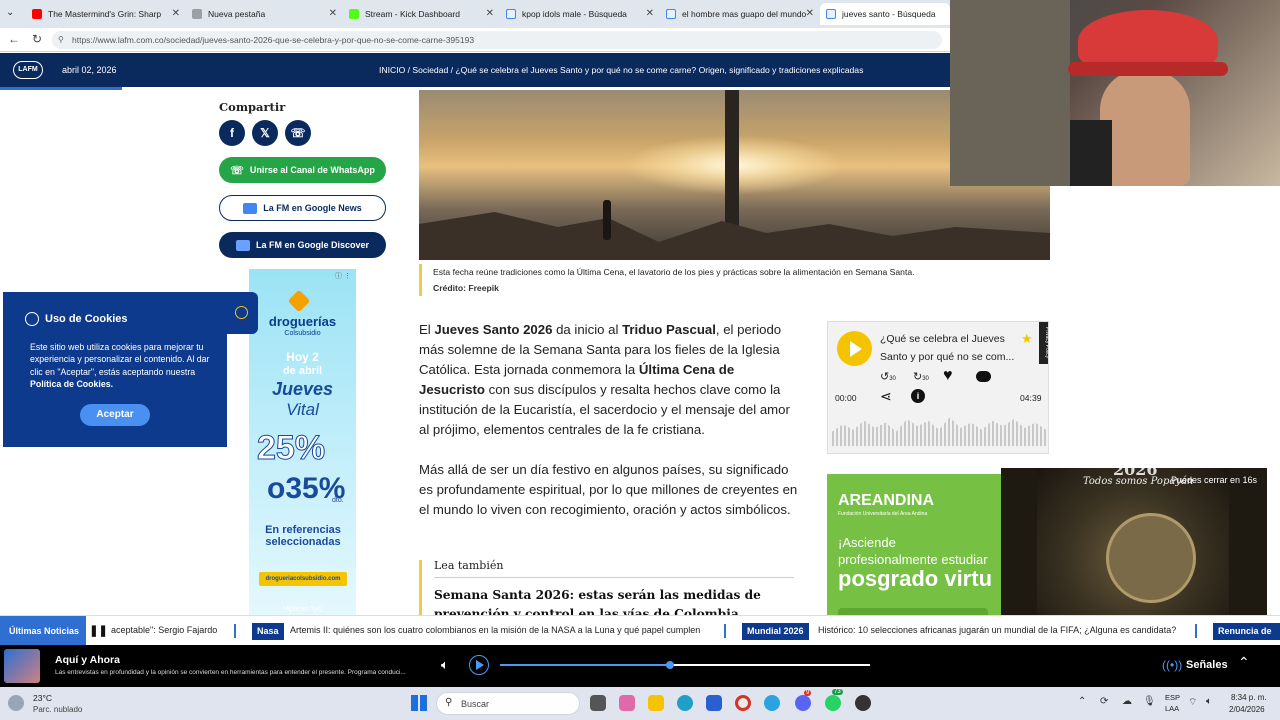 The height and width of the screenshot is (720, 1280). Describe the element at coordinates (466, 288) in the screenshot. I see `image-credit: Crédito: Freepik` at that location.